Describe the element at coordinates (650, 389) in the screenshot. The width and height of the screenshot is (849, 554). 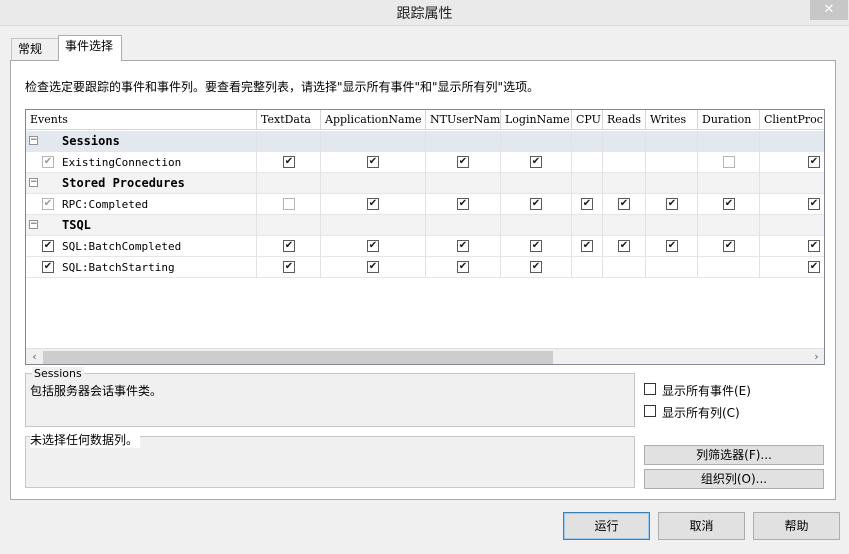
I see `show-all-events-checkbox` at that location.